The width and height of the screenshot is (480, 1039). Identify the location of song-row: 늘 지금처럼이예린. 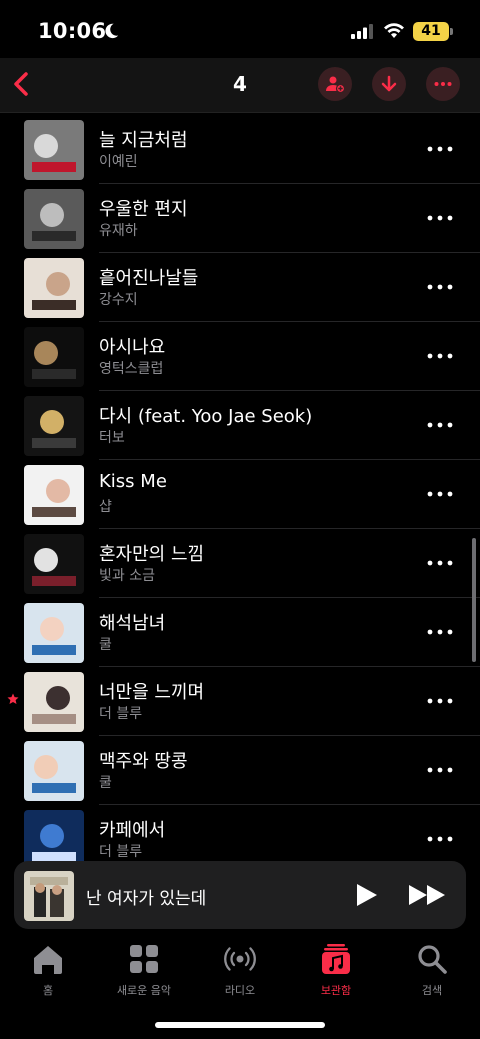
(240, 148).